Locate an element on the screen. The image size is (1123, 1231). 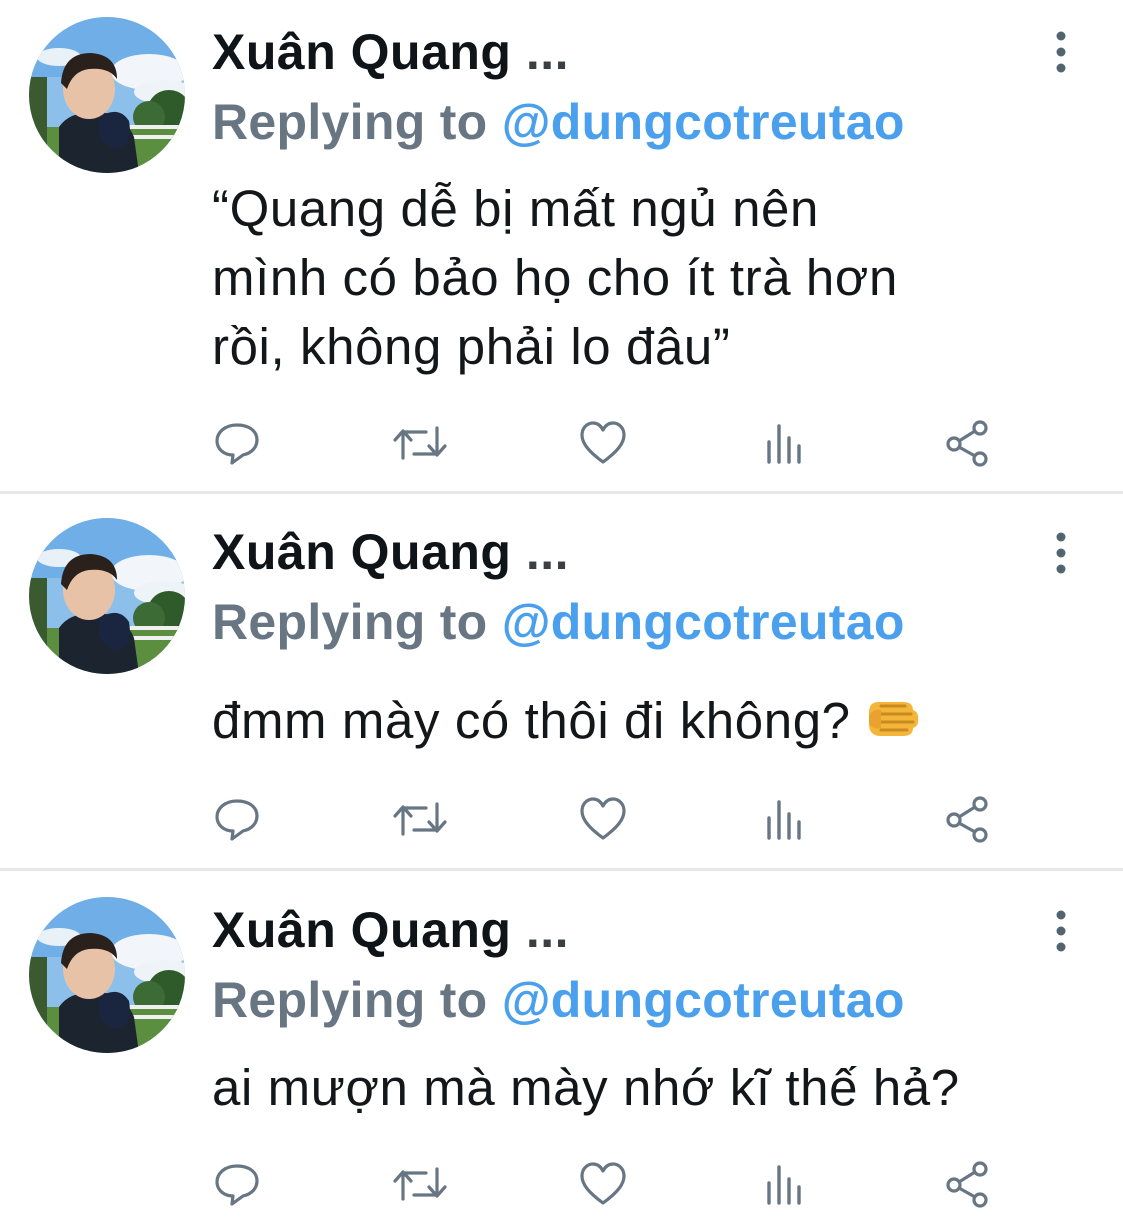
tweet-text: ai mượn mà mày nhớ kĩ thế hả? is located at coordinates (586, 1087).